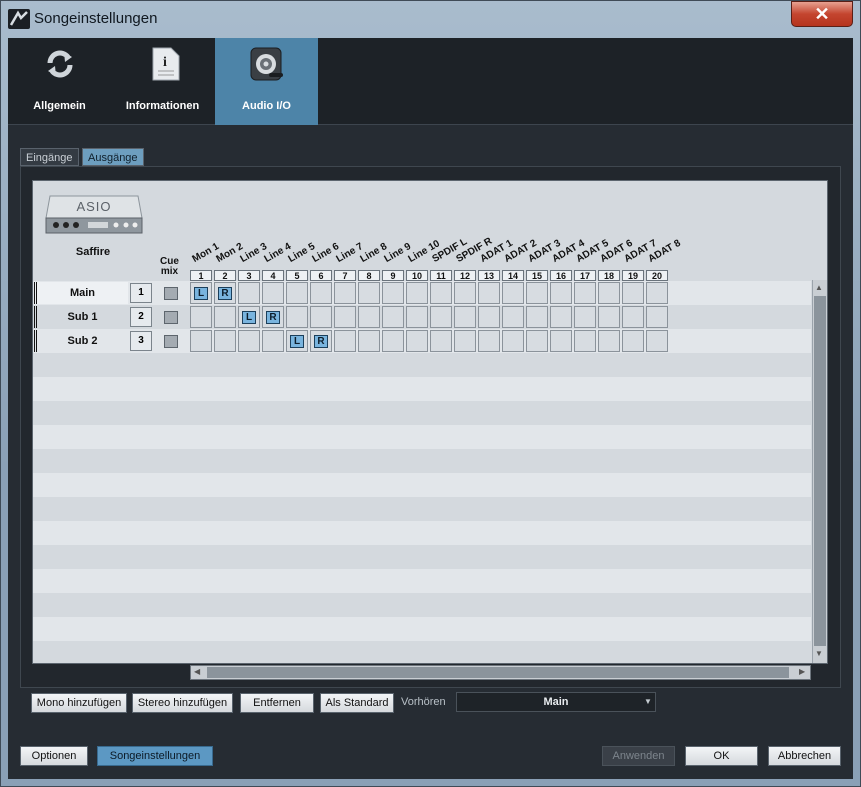  Describe the element at coordinates (113, 157) in the screenshot. I see `subtab-ausgaenge: Ausgänge` at that location.